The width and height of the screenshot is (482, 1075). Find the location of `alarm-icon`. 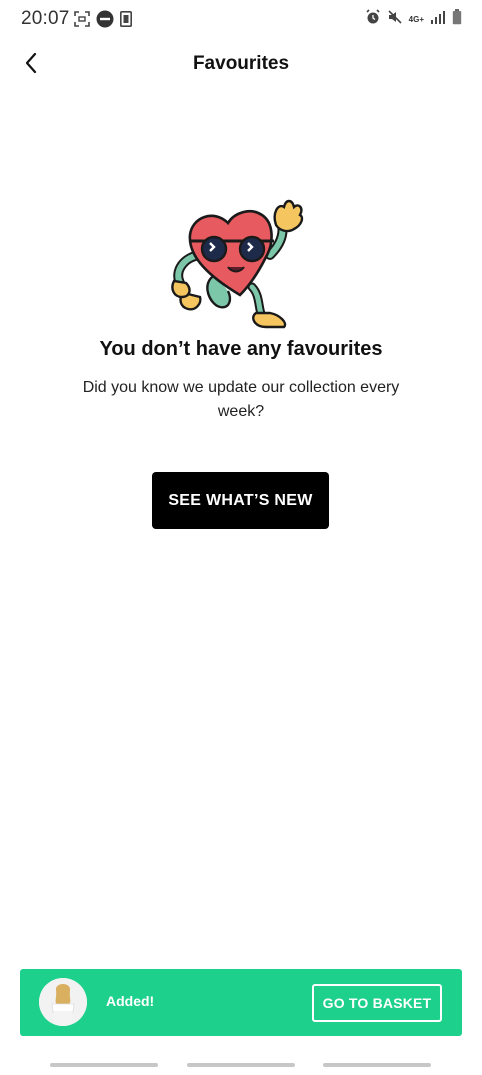

alarm-icon is located at coordinates (373, 19).